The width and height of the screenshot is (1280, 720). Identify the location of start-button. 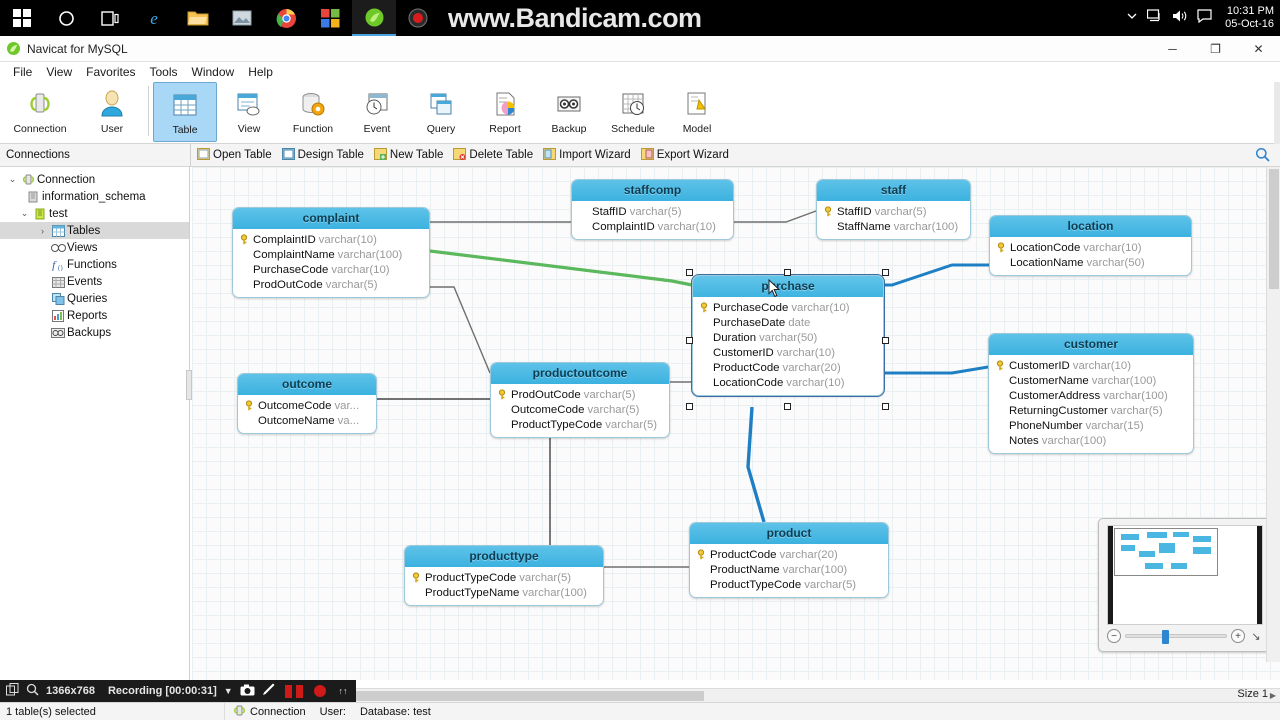
(22, 18).